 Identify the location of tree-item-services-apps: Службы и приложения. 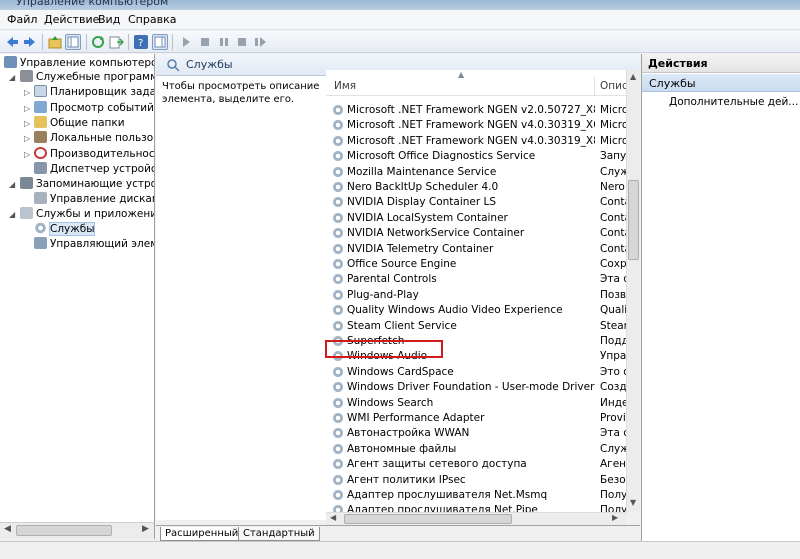
(87, 214).